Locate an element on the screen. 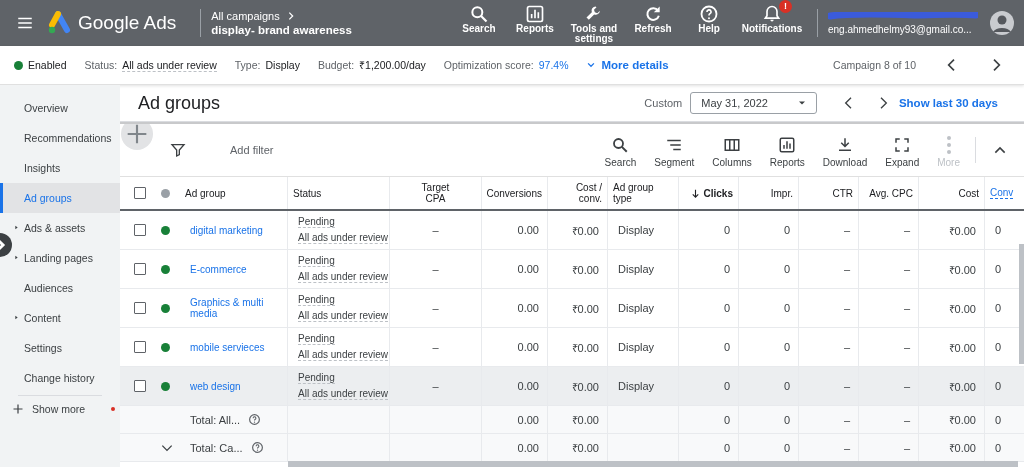  status-text: Pending is located at coordinates (316, 378).